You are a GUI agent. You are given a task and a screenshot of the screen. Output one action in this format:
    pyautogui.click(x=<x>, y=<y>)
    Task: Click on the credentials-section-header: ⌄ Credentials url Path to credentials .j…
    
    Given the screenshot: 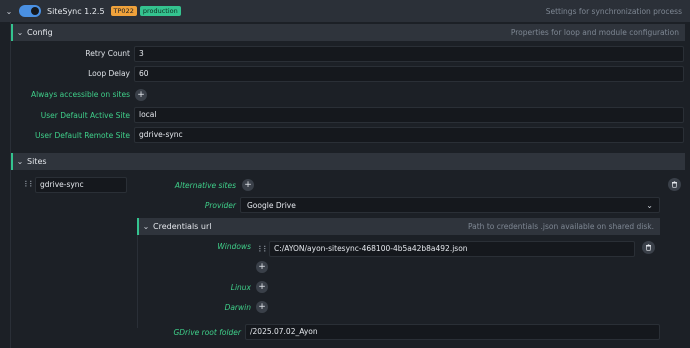 What is the action you would take?
    pyautogui.click(x=398, y=226)
    